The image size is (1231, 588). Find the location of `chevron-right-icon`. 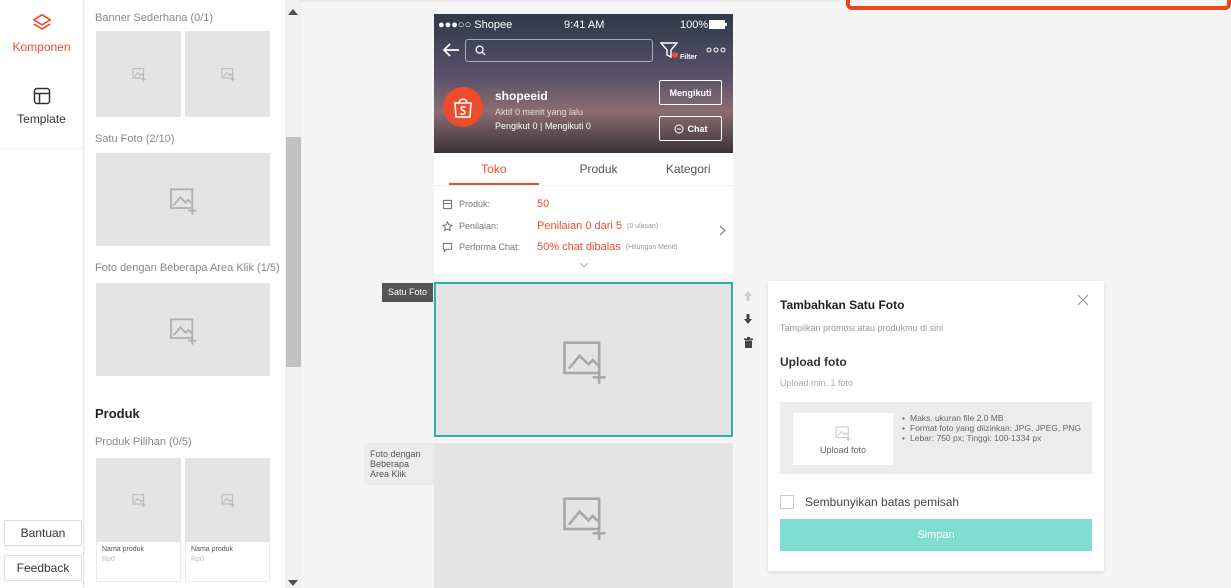

chevron-right-icon is located at coordinates (722, 230).